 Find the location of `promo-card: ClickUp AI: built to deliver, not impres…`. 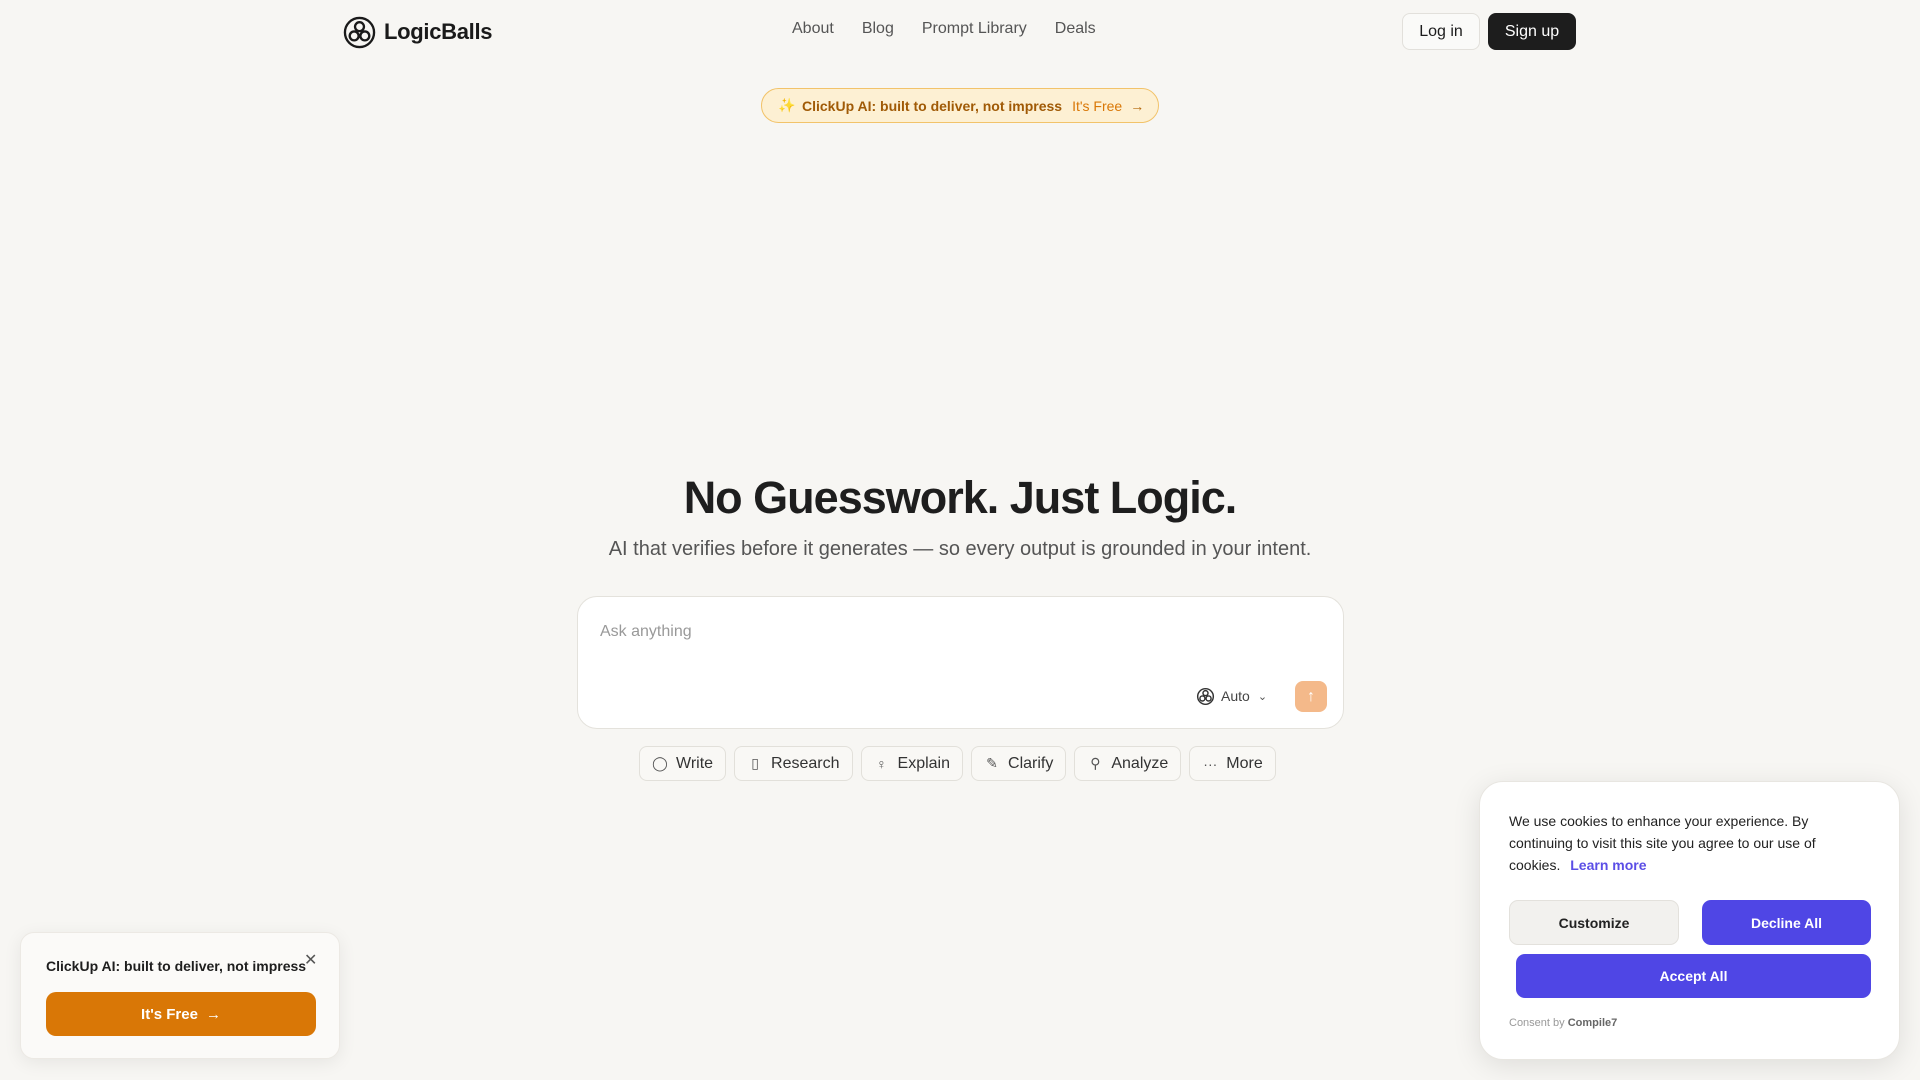

promo-card: ClickUp AI: built to deliver, not impres… is located at coordinates (180, 995).